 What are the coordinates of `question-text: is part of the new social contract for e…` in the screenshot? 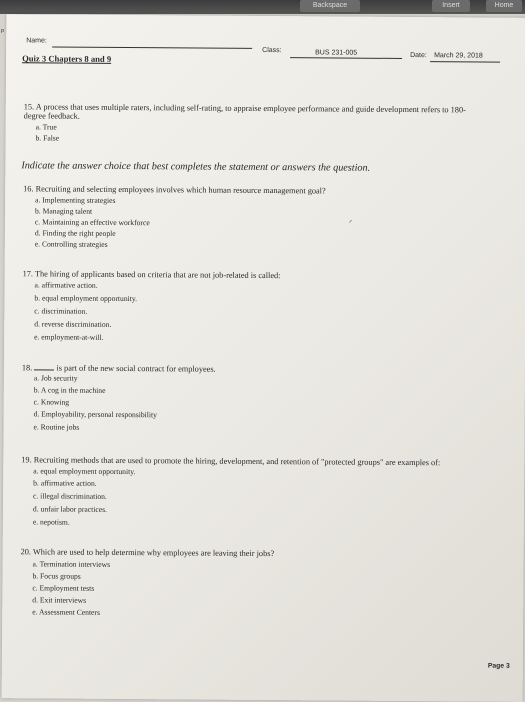 It's located at (136, 368).